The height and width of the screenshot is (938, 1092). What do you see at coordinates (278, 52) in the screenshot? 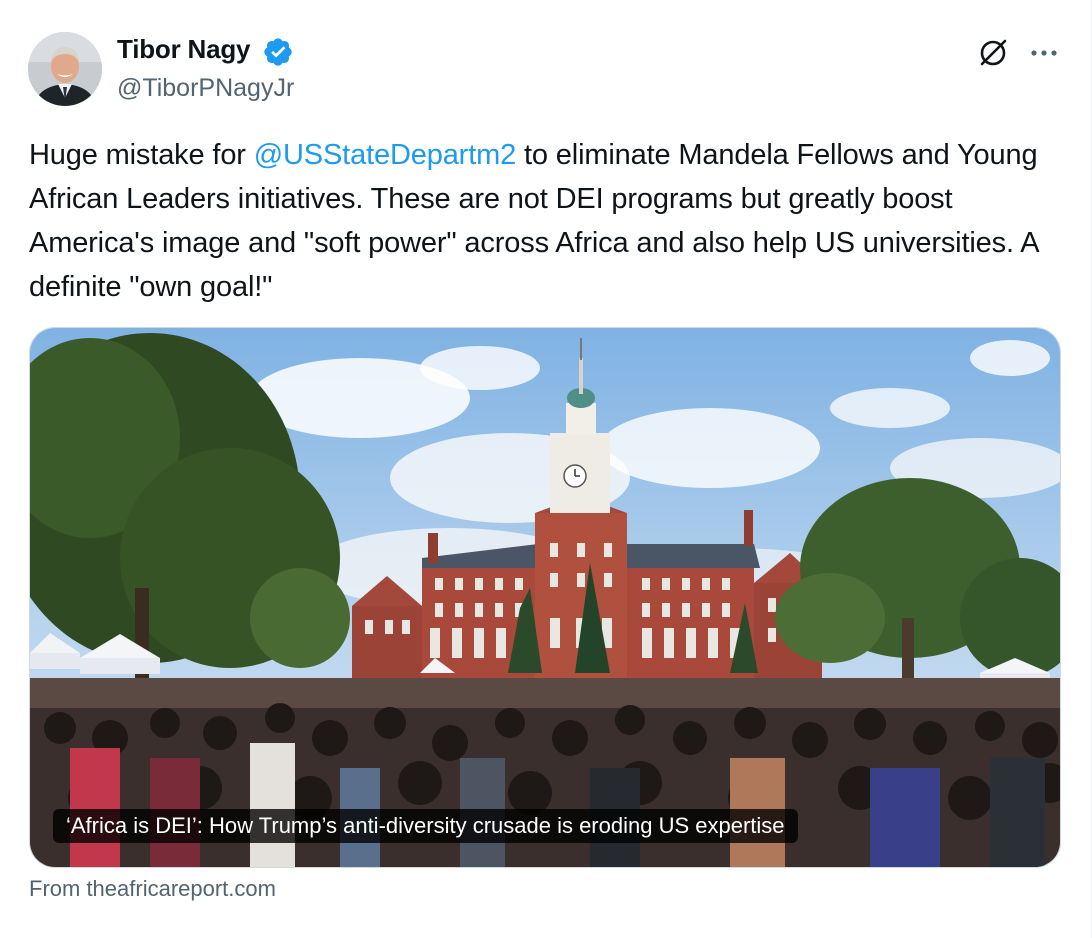
I see `verified-badge-icon` at bounding box center [278, 52].